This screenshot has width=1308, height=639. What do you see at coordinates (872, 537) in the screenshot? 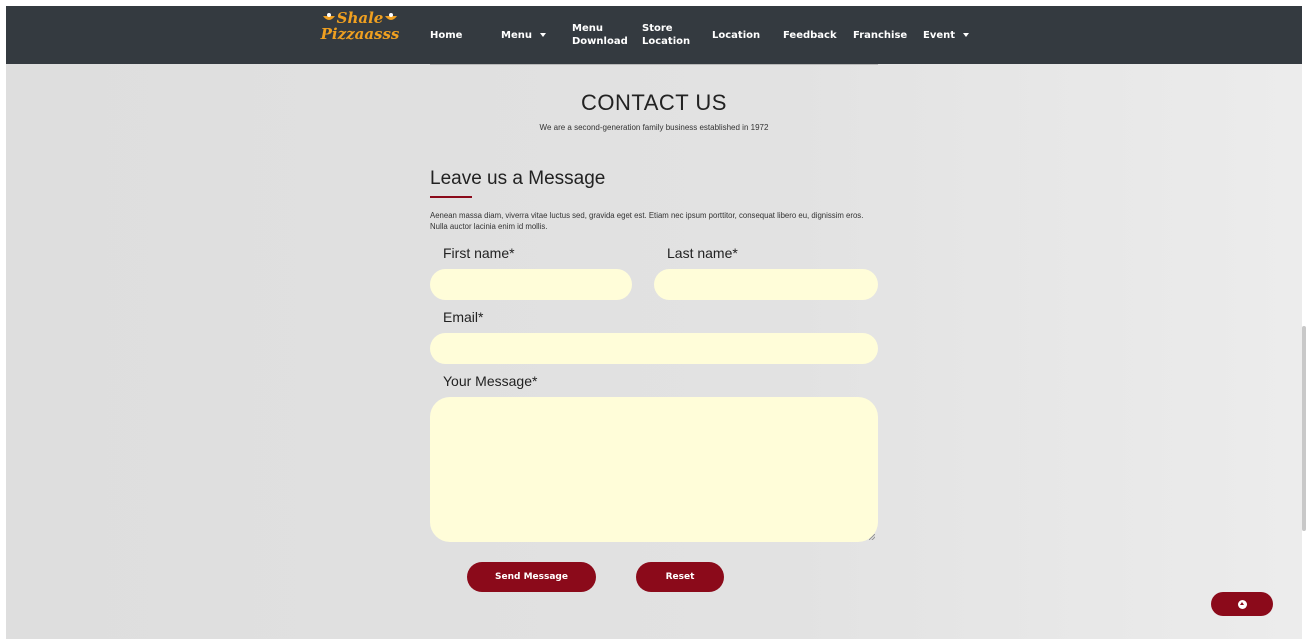
I see `resize-handle-icon` at bounding box center [872, 537].